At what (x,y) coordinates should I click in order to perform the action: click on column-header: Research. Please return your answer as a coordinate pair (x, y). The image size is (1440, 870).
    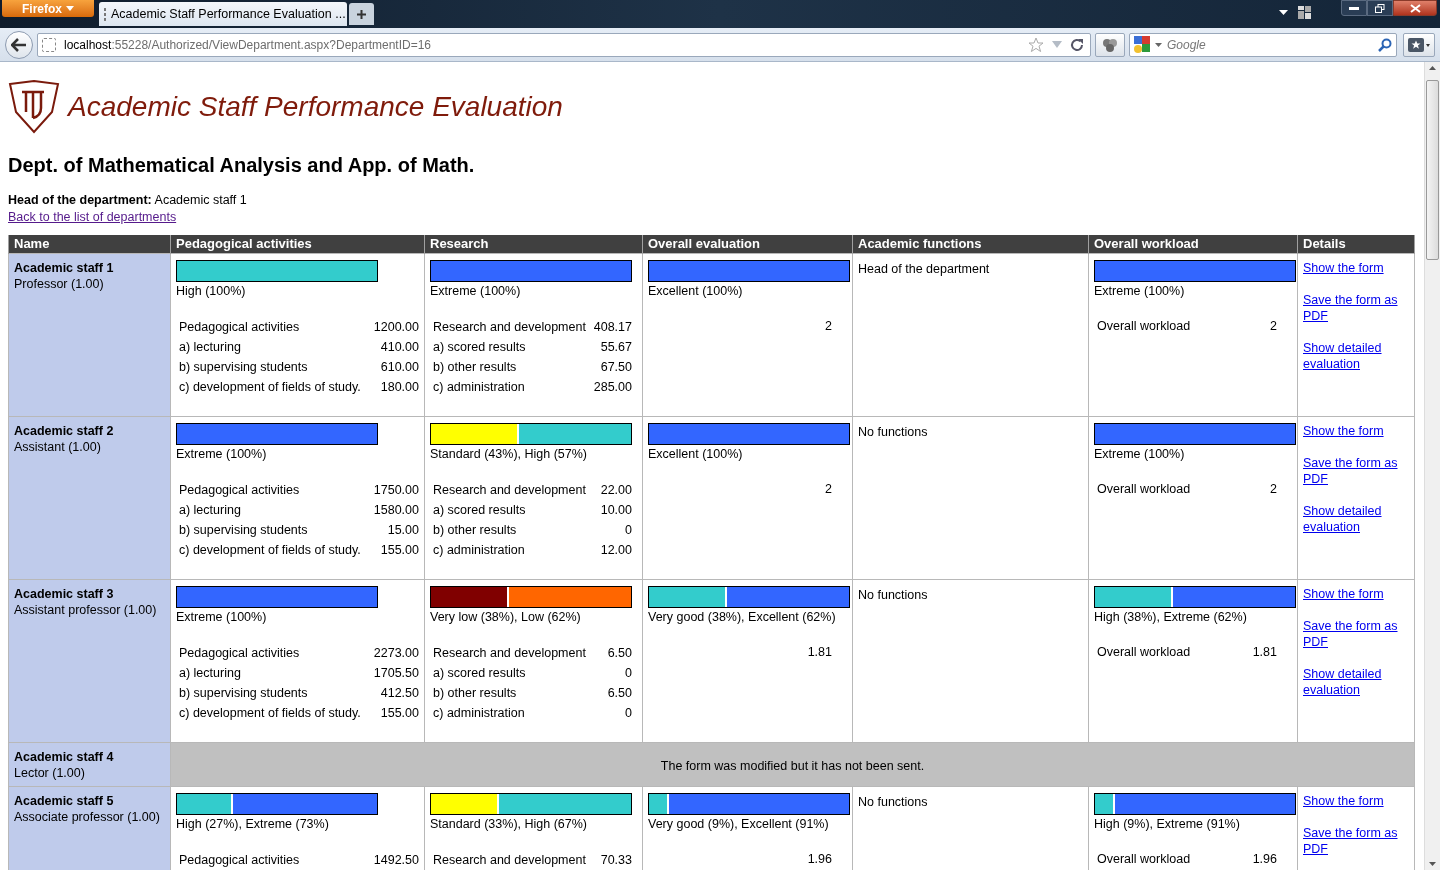
    Looking at the image, I should click on (533, 244).